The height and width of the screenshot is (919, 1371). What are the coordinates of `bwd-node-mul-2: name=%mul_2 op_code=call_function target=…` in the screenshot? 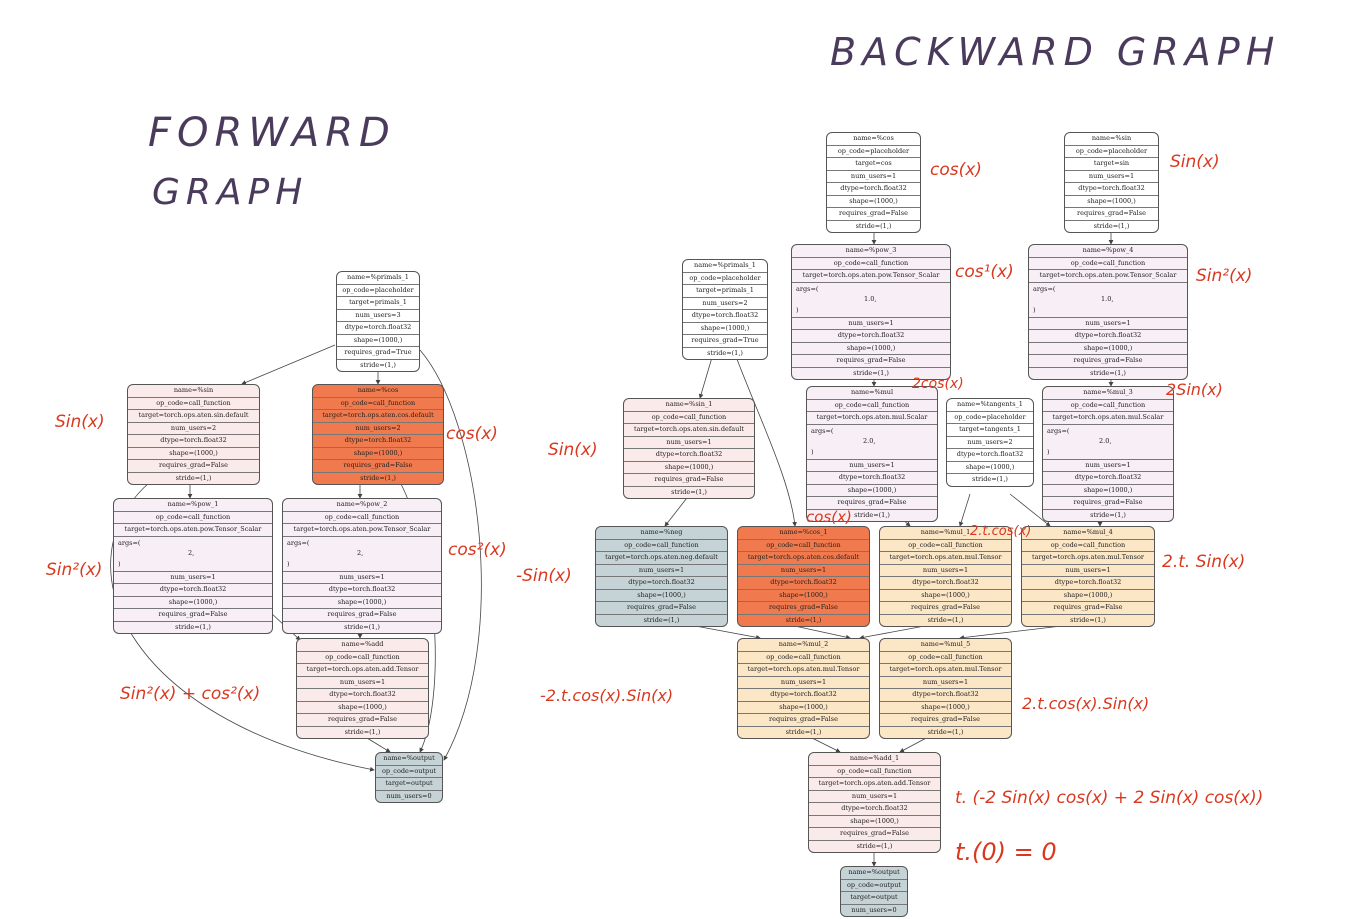 It's located at (803, 688).